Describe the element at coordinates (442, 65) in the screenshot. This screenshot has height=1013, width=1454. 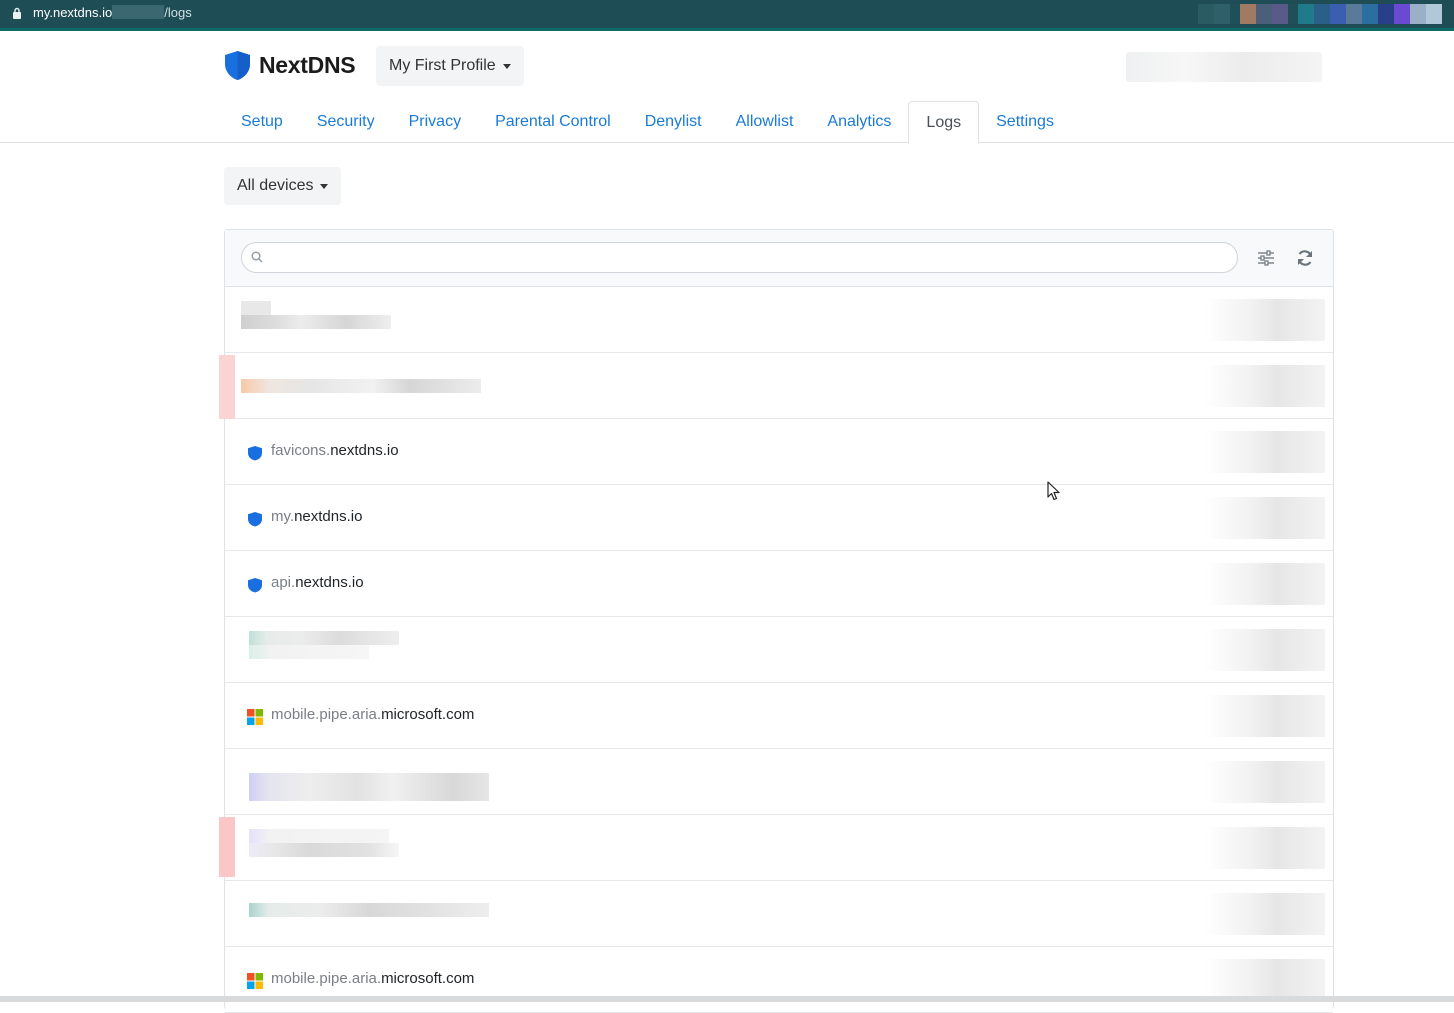
I see `profile-label: My First Profile` at that location.